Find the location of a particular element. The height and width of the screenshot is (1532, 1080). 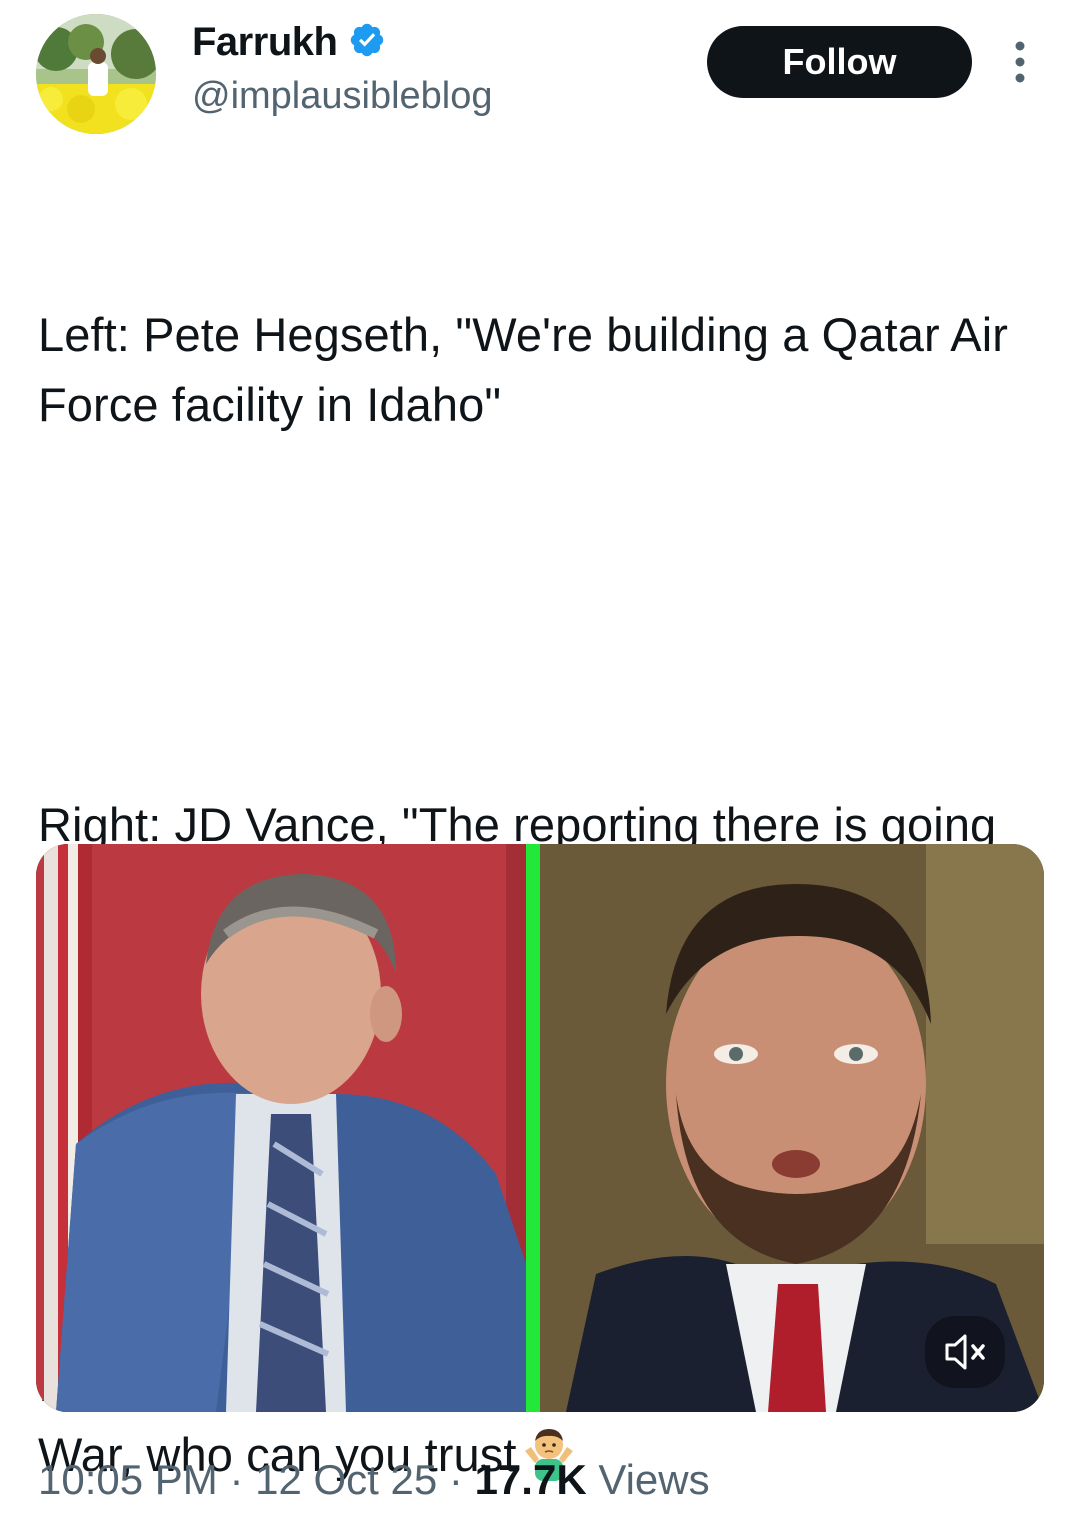

author-display-name: Farrukh is located at coordinates (265, 42).